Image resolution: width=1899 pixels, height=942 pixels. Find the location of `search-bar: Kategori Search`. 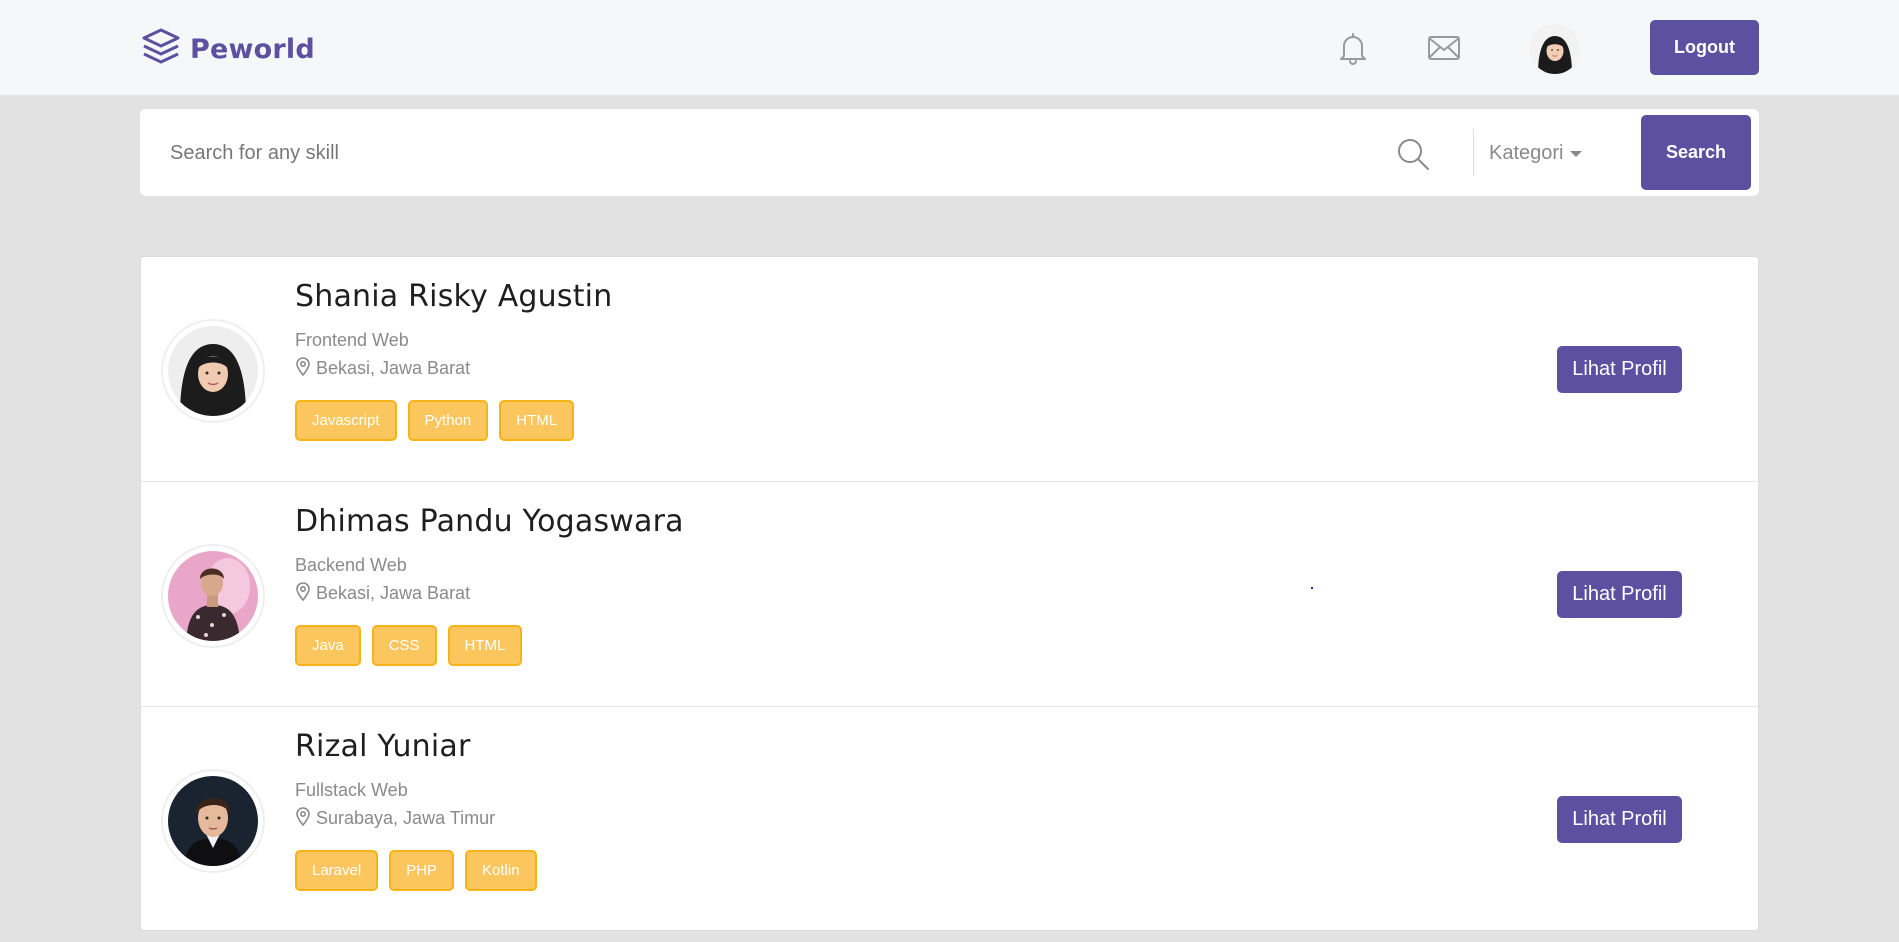

search-bar: Kategori Search is located at coordinates (949, 152).